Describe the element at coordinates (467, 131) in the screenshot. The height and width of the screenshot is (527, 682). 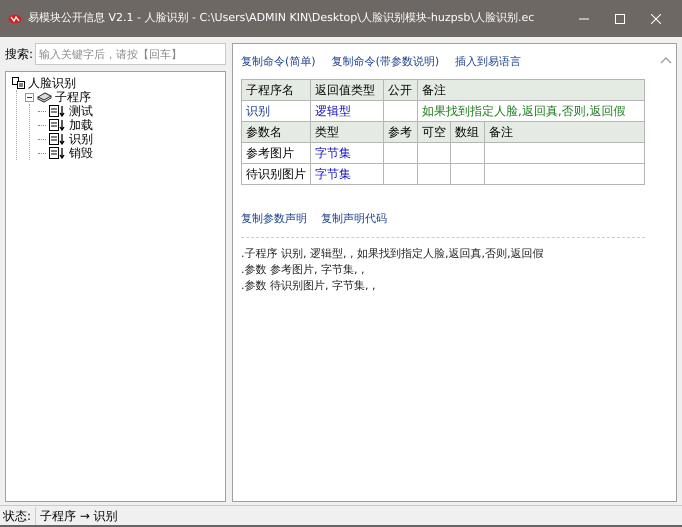
I see `column-header: 数组` at that location.